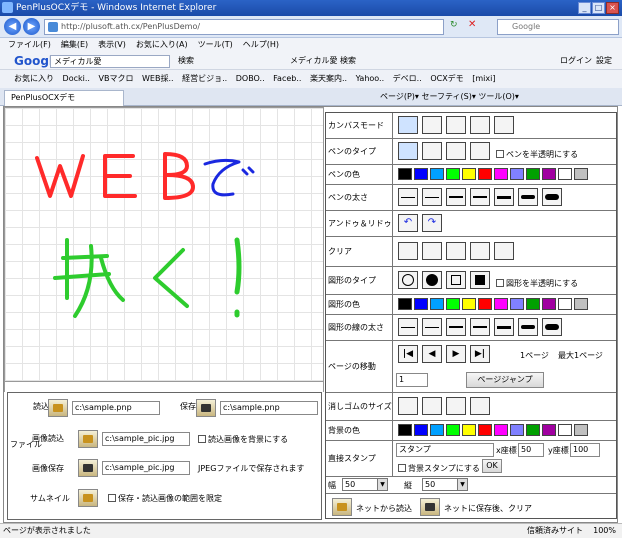 Image resolution: width=622 pixels, height=538 pixels. Describe the element at coordinates (88, 439) in the screenshot. I see `image-read-button` at that location.